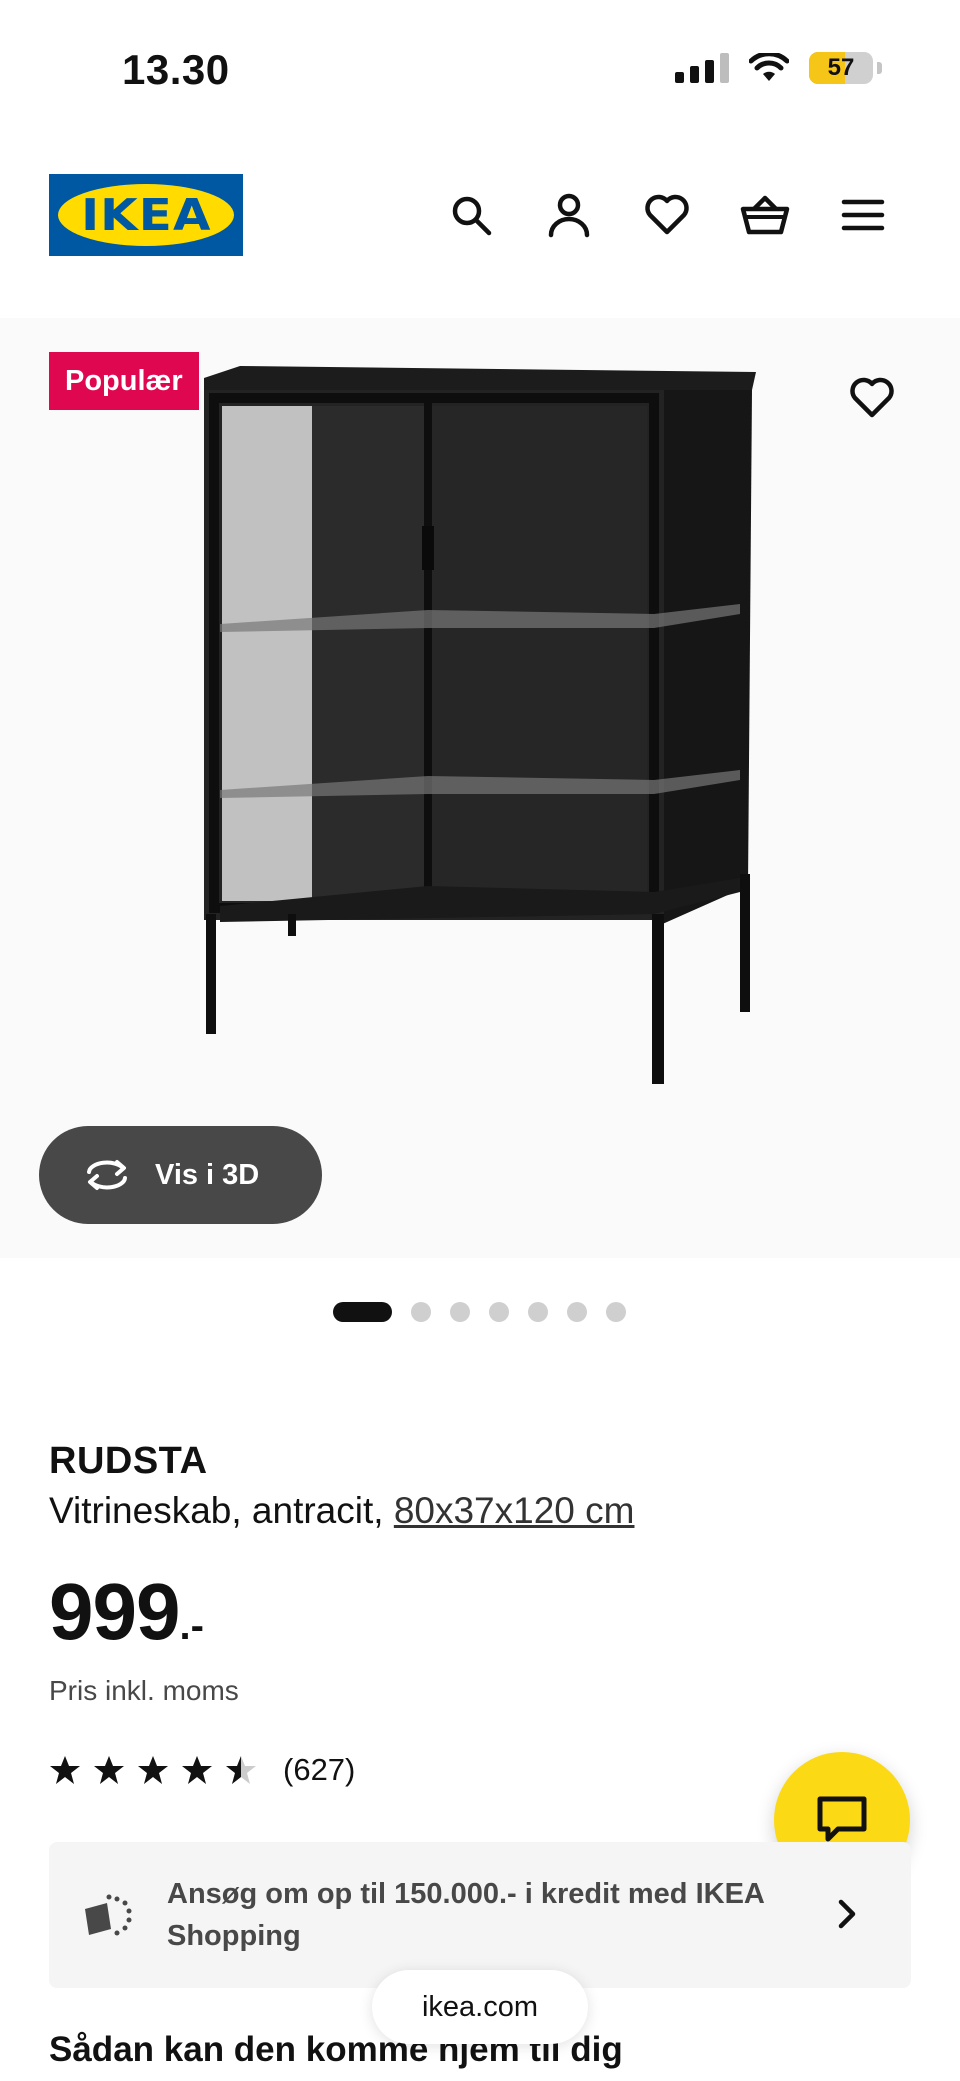 This screenshot has width=960, height=2081. Describe the element at coordinates (114, 1611) in the screenshot. I see `price-integer: 999` at that location.